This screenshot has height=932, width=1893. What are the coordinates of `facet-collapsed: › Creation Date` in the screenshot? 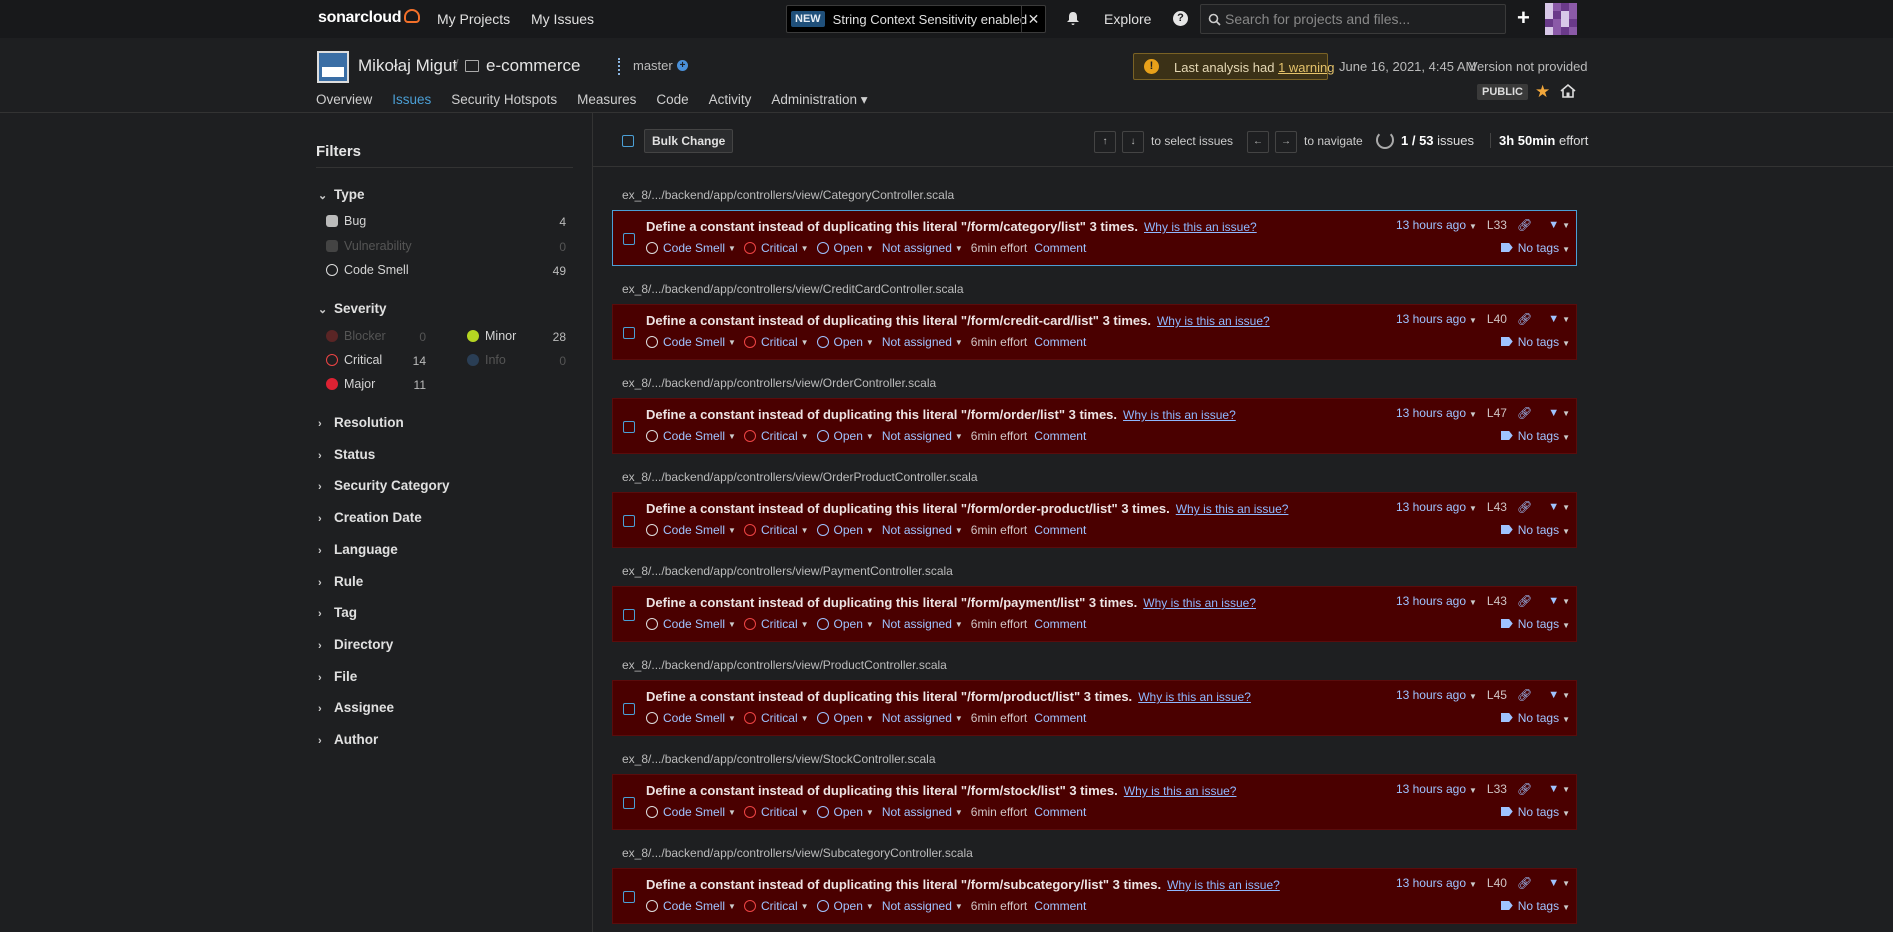 It's located at (370, 517).